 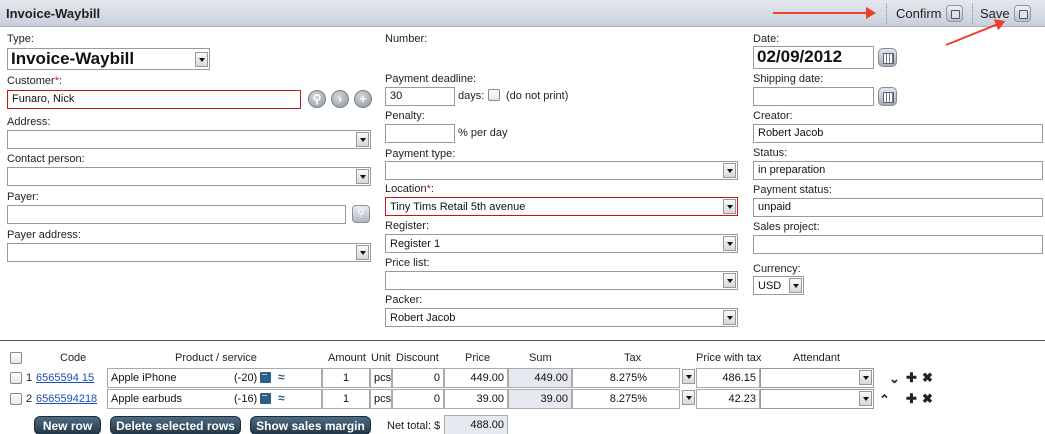 What do you see at coordinates (773, 116) in the screenshot?
I see `creator-label: Creator:` at bounding box center [773, 116].